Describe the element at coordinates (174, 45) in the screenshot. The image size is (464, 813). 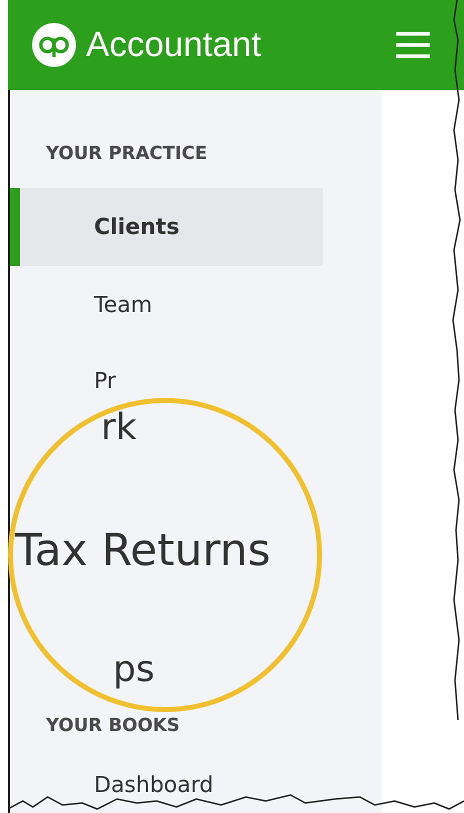
I see `app-title: Accountant` at that location.